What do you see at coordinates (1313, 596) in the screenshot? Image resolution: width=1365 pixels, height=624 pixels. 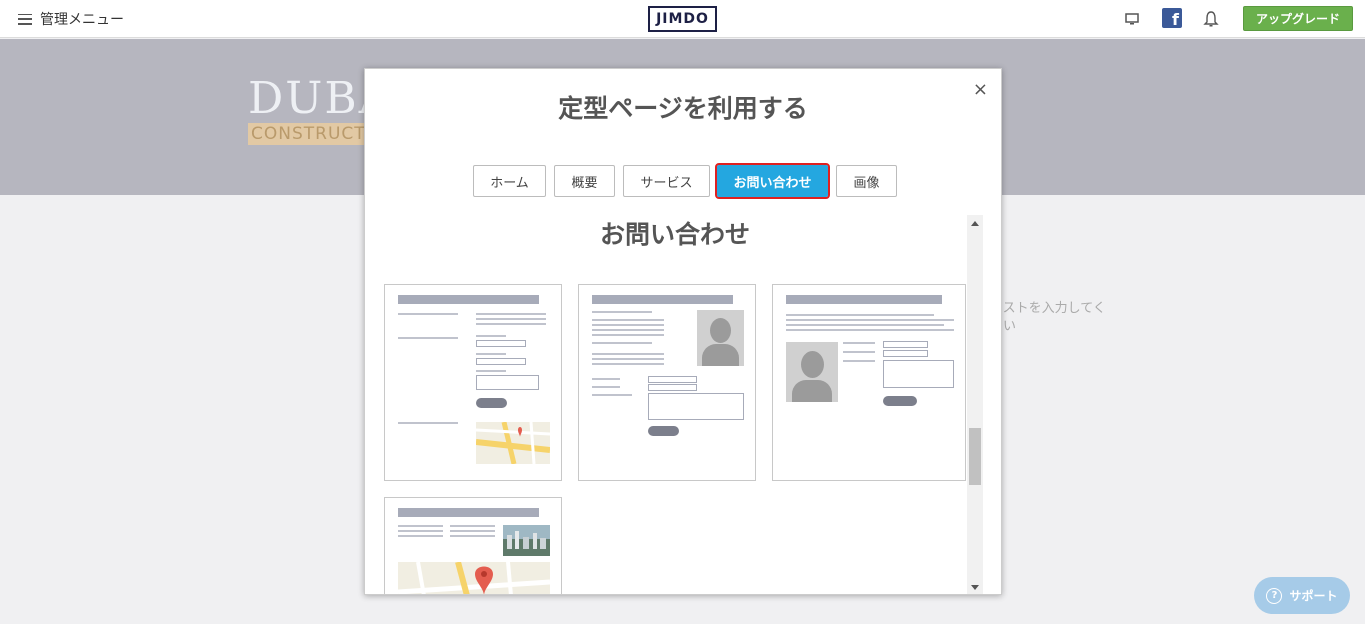 I see `support-label: サポート` at bounding box center [1313, 596].